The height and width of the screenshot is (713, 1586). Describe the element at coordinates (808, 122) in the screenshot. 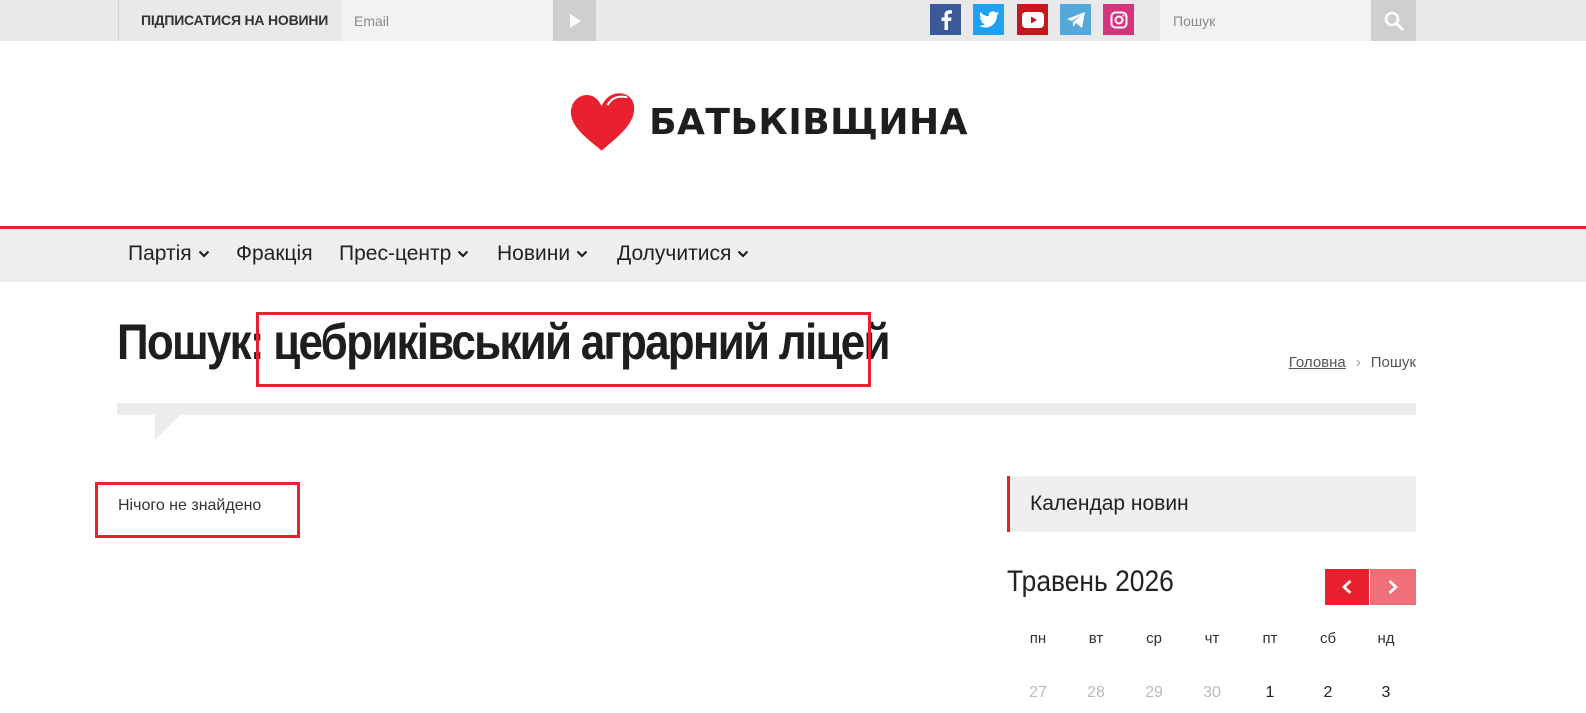

I see `logo-text: БАТЬКІВЩИНА` at that location.